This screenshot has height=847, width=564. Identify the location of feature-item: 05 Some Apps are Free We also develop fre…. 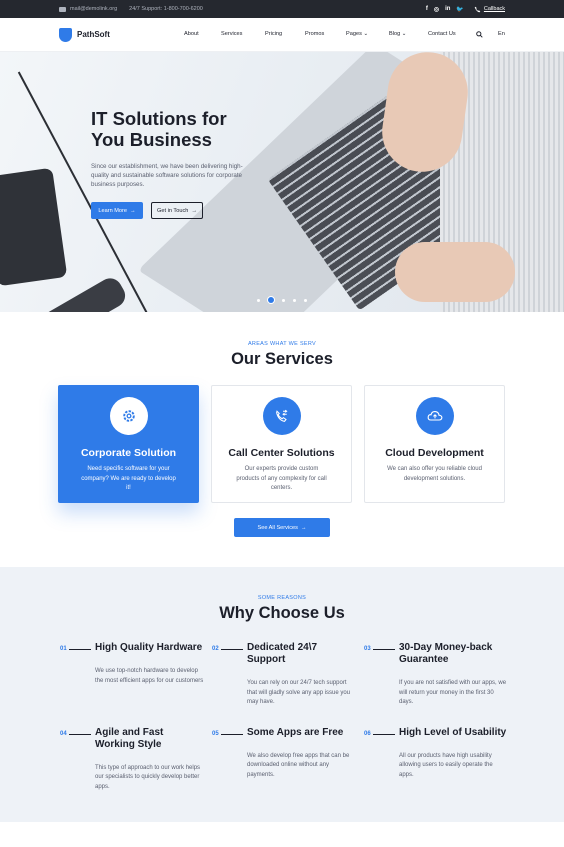
(288, 760).